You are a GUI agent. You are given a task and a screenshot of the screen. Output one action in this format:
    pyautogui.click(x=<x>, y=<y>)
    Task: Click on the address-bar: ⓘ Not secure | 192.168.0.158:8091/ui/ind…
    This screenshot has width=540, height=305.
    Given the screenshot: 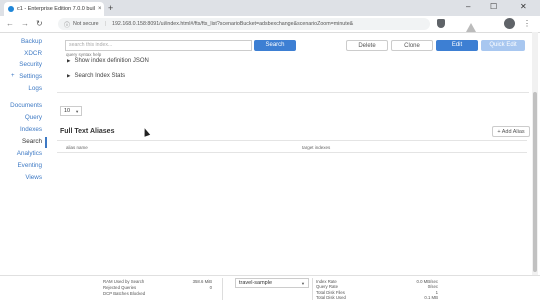 What is the action you would take?
    pyautogui.click(x=244, y=24)
    